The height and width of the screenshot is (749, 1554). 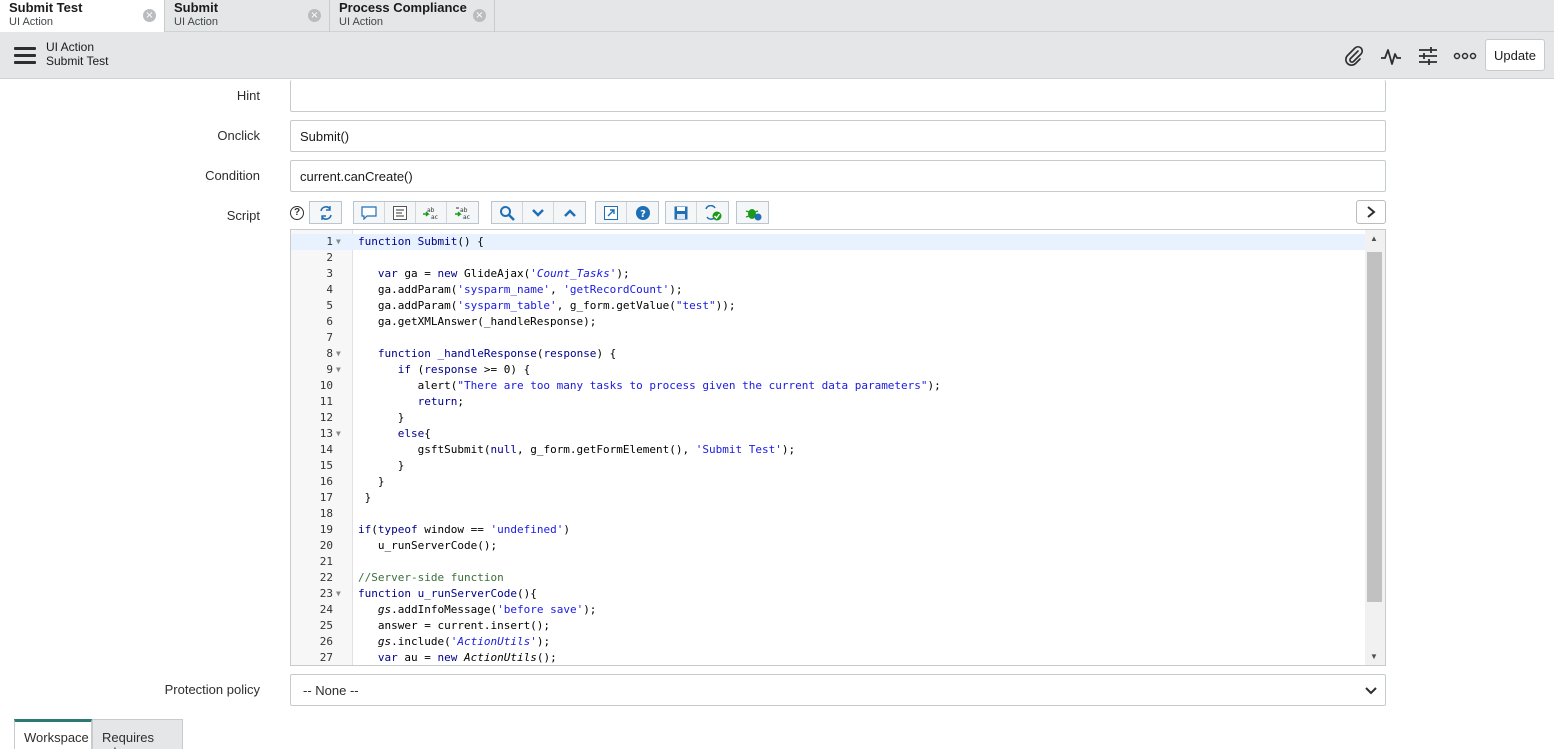 What do you see at coordinates (777, 55) in the screenshot?
I see `record-header: UI Action Submit Test Update` at bounding box center [777, 55].